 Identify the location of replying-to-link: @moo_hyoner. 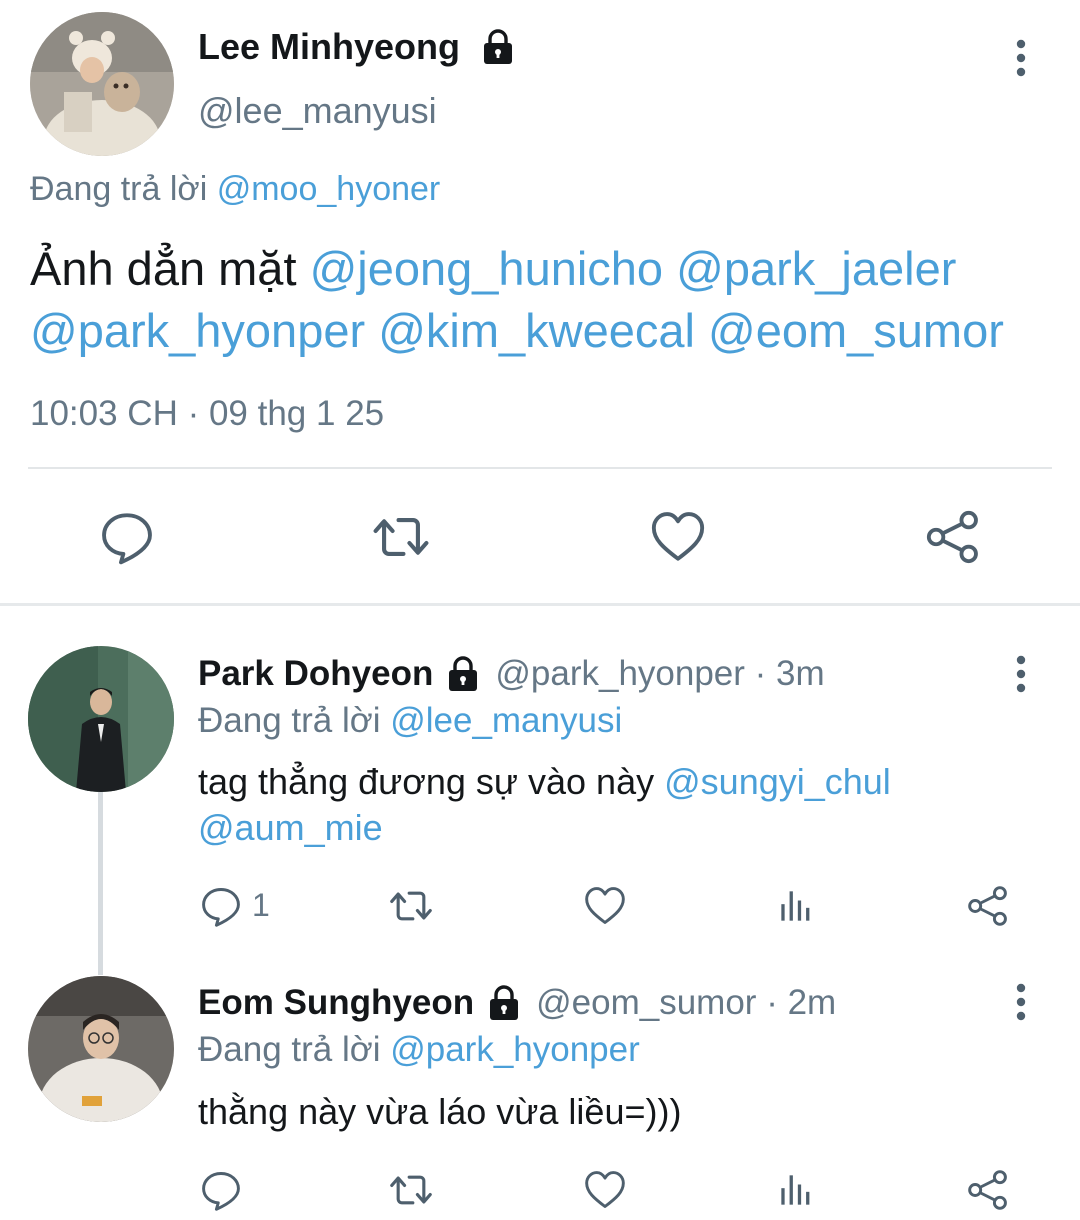
(329, 189).